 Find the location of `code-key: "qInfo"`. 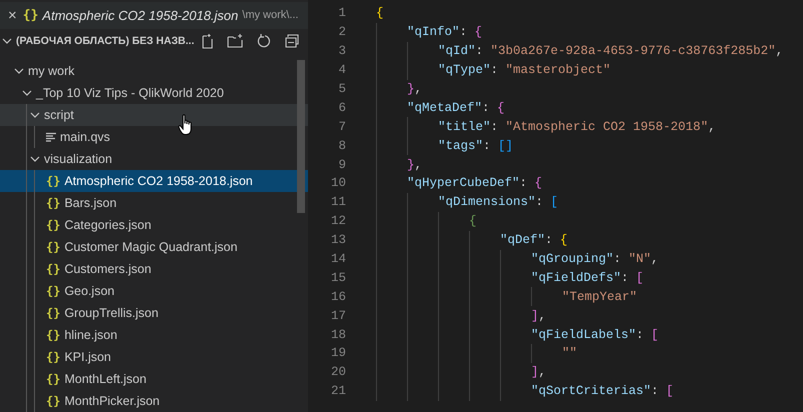

code-key: "qInfo" is located at coordinates (433, 32).